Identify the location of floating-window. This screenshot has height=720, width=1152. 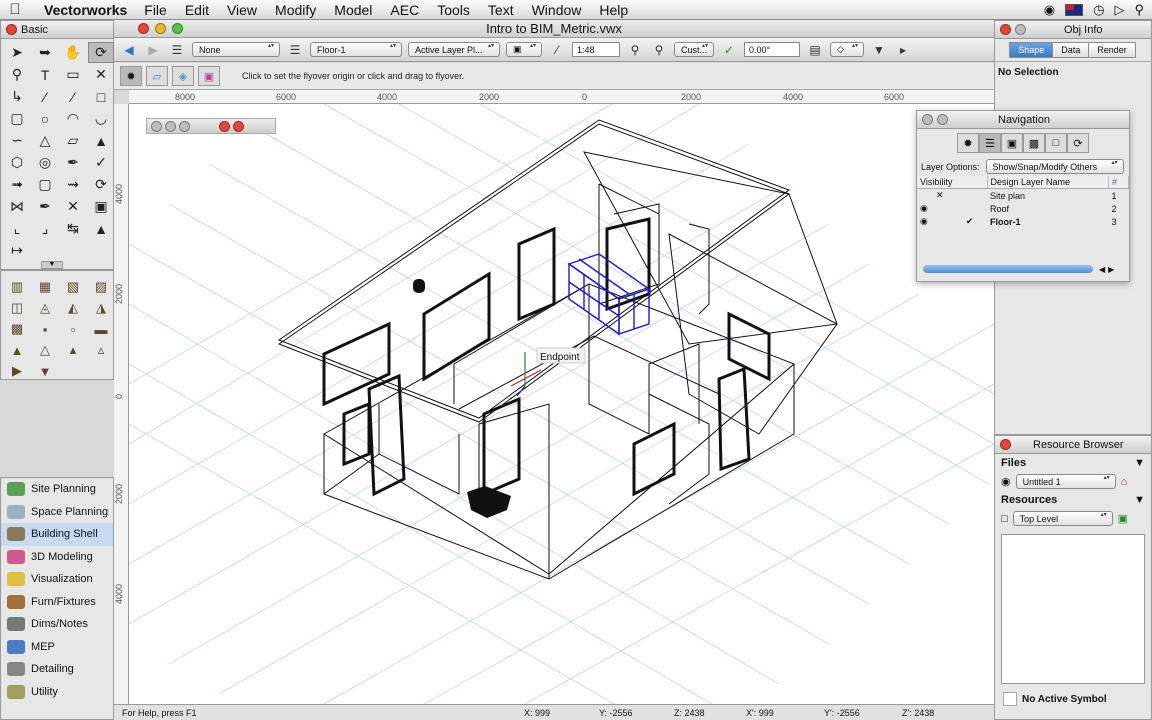
(211, 126).